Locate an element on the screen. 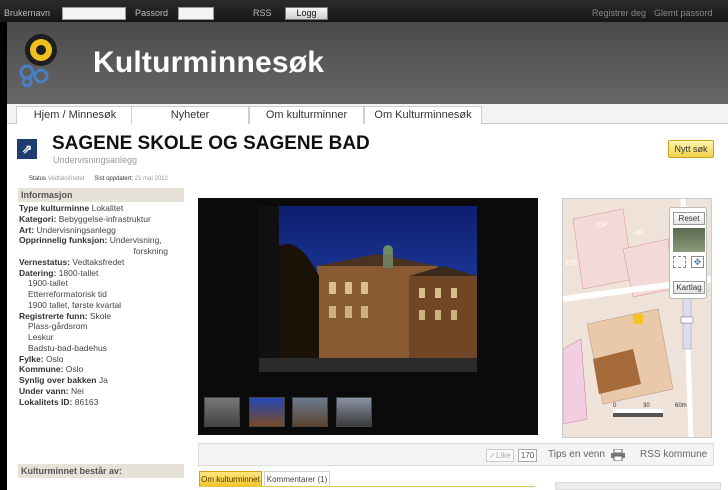  info-value: 1800-tallet is located at coordinates (78, 272).